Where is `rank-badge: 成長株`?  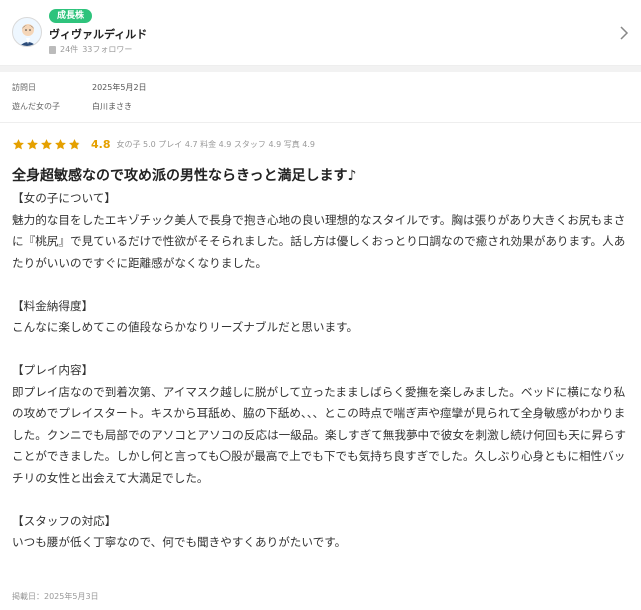 rank-badge: 成長株 is located at coordinates (71, 16).